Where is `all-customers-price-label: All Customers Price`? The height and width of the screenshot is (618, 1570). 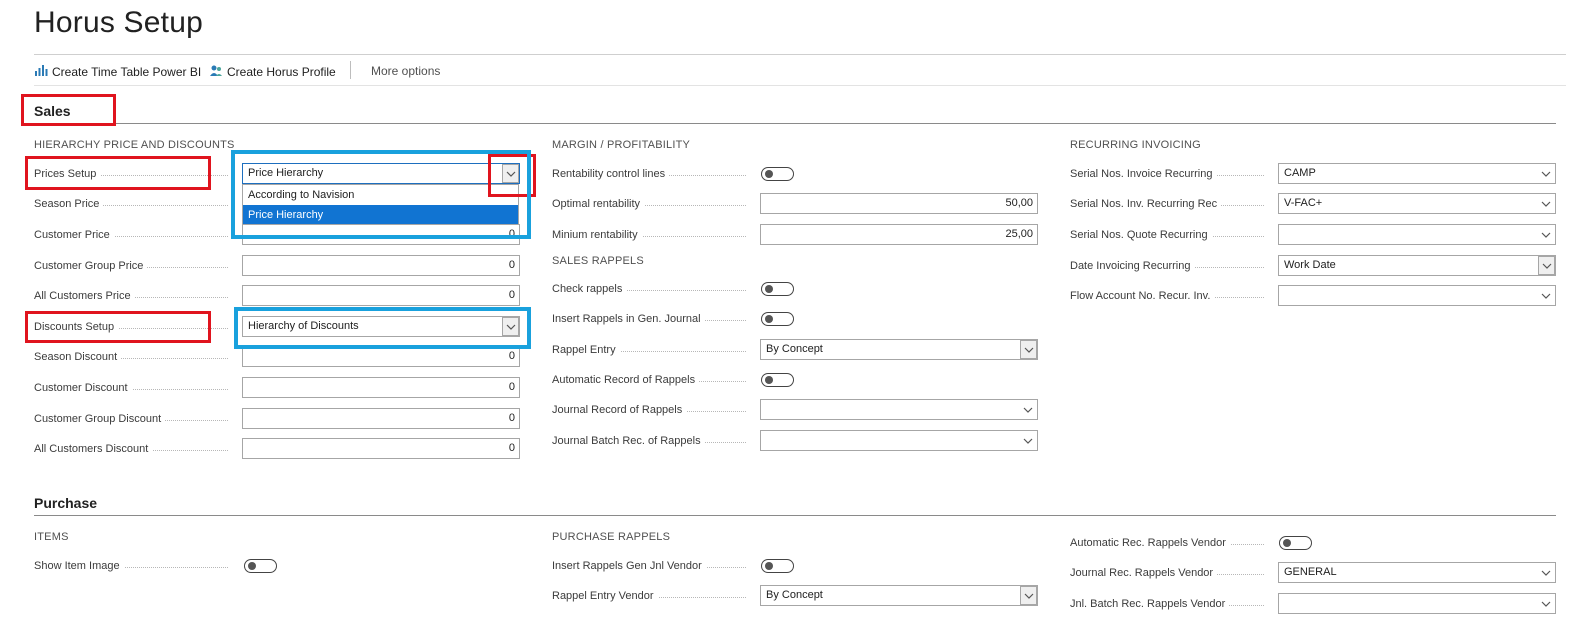 all-customers-price-label: All Customers Price is located at coordinates (134, 296).